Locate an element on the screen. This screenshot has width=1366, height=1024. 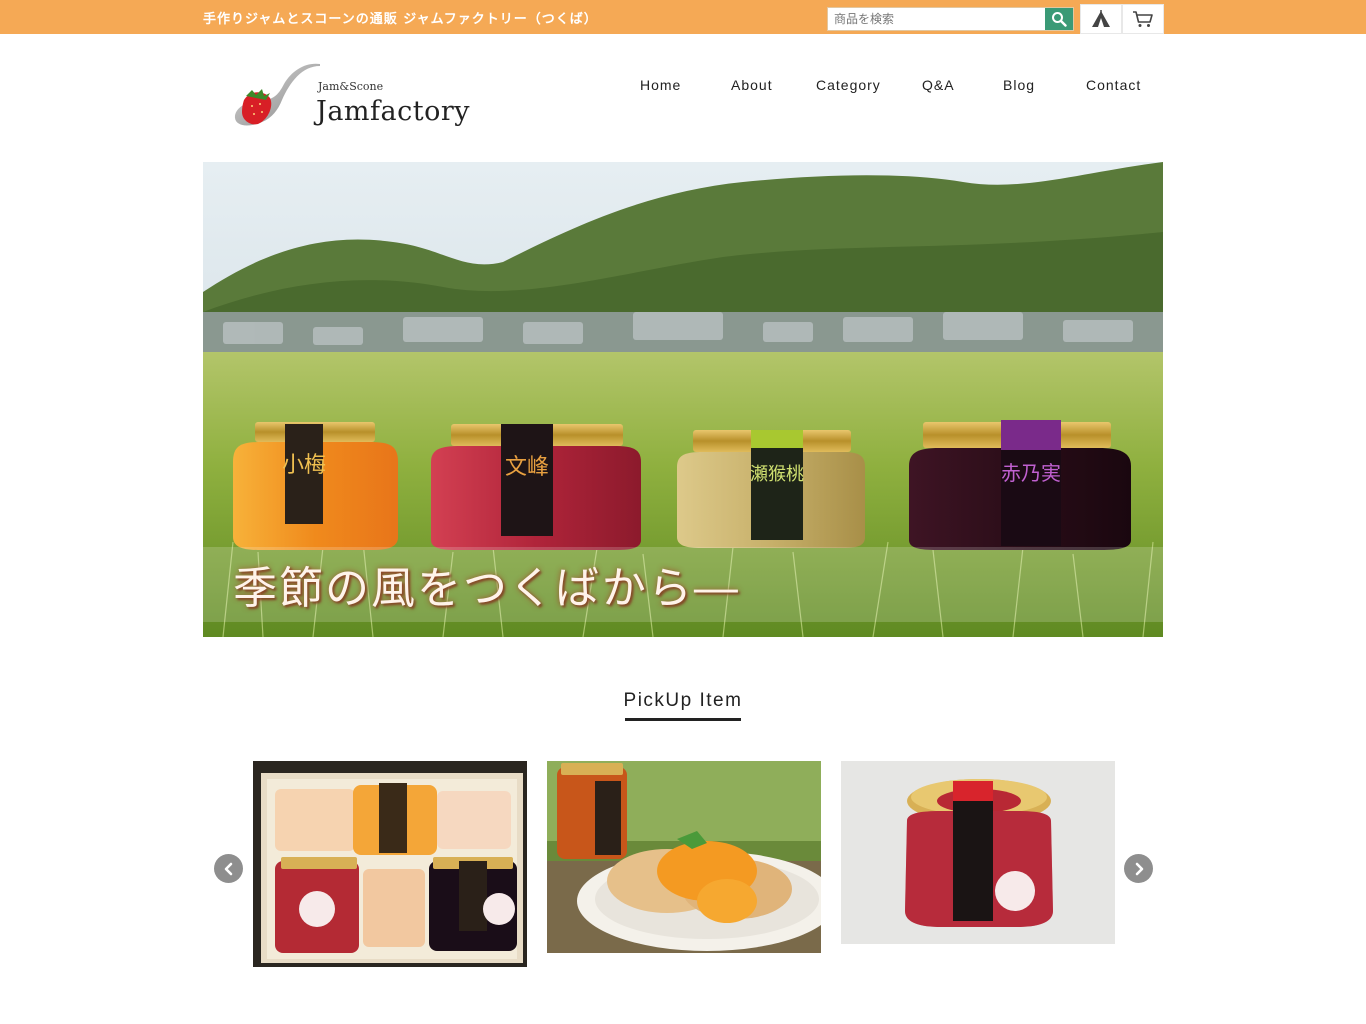
jar-4-label: 赤乃実 is located at coordinates (1031, 473).